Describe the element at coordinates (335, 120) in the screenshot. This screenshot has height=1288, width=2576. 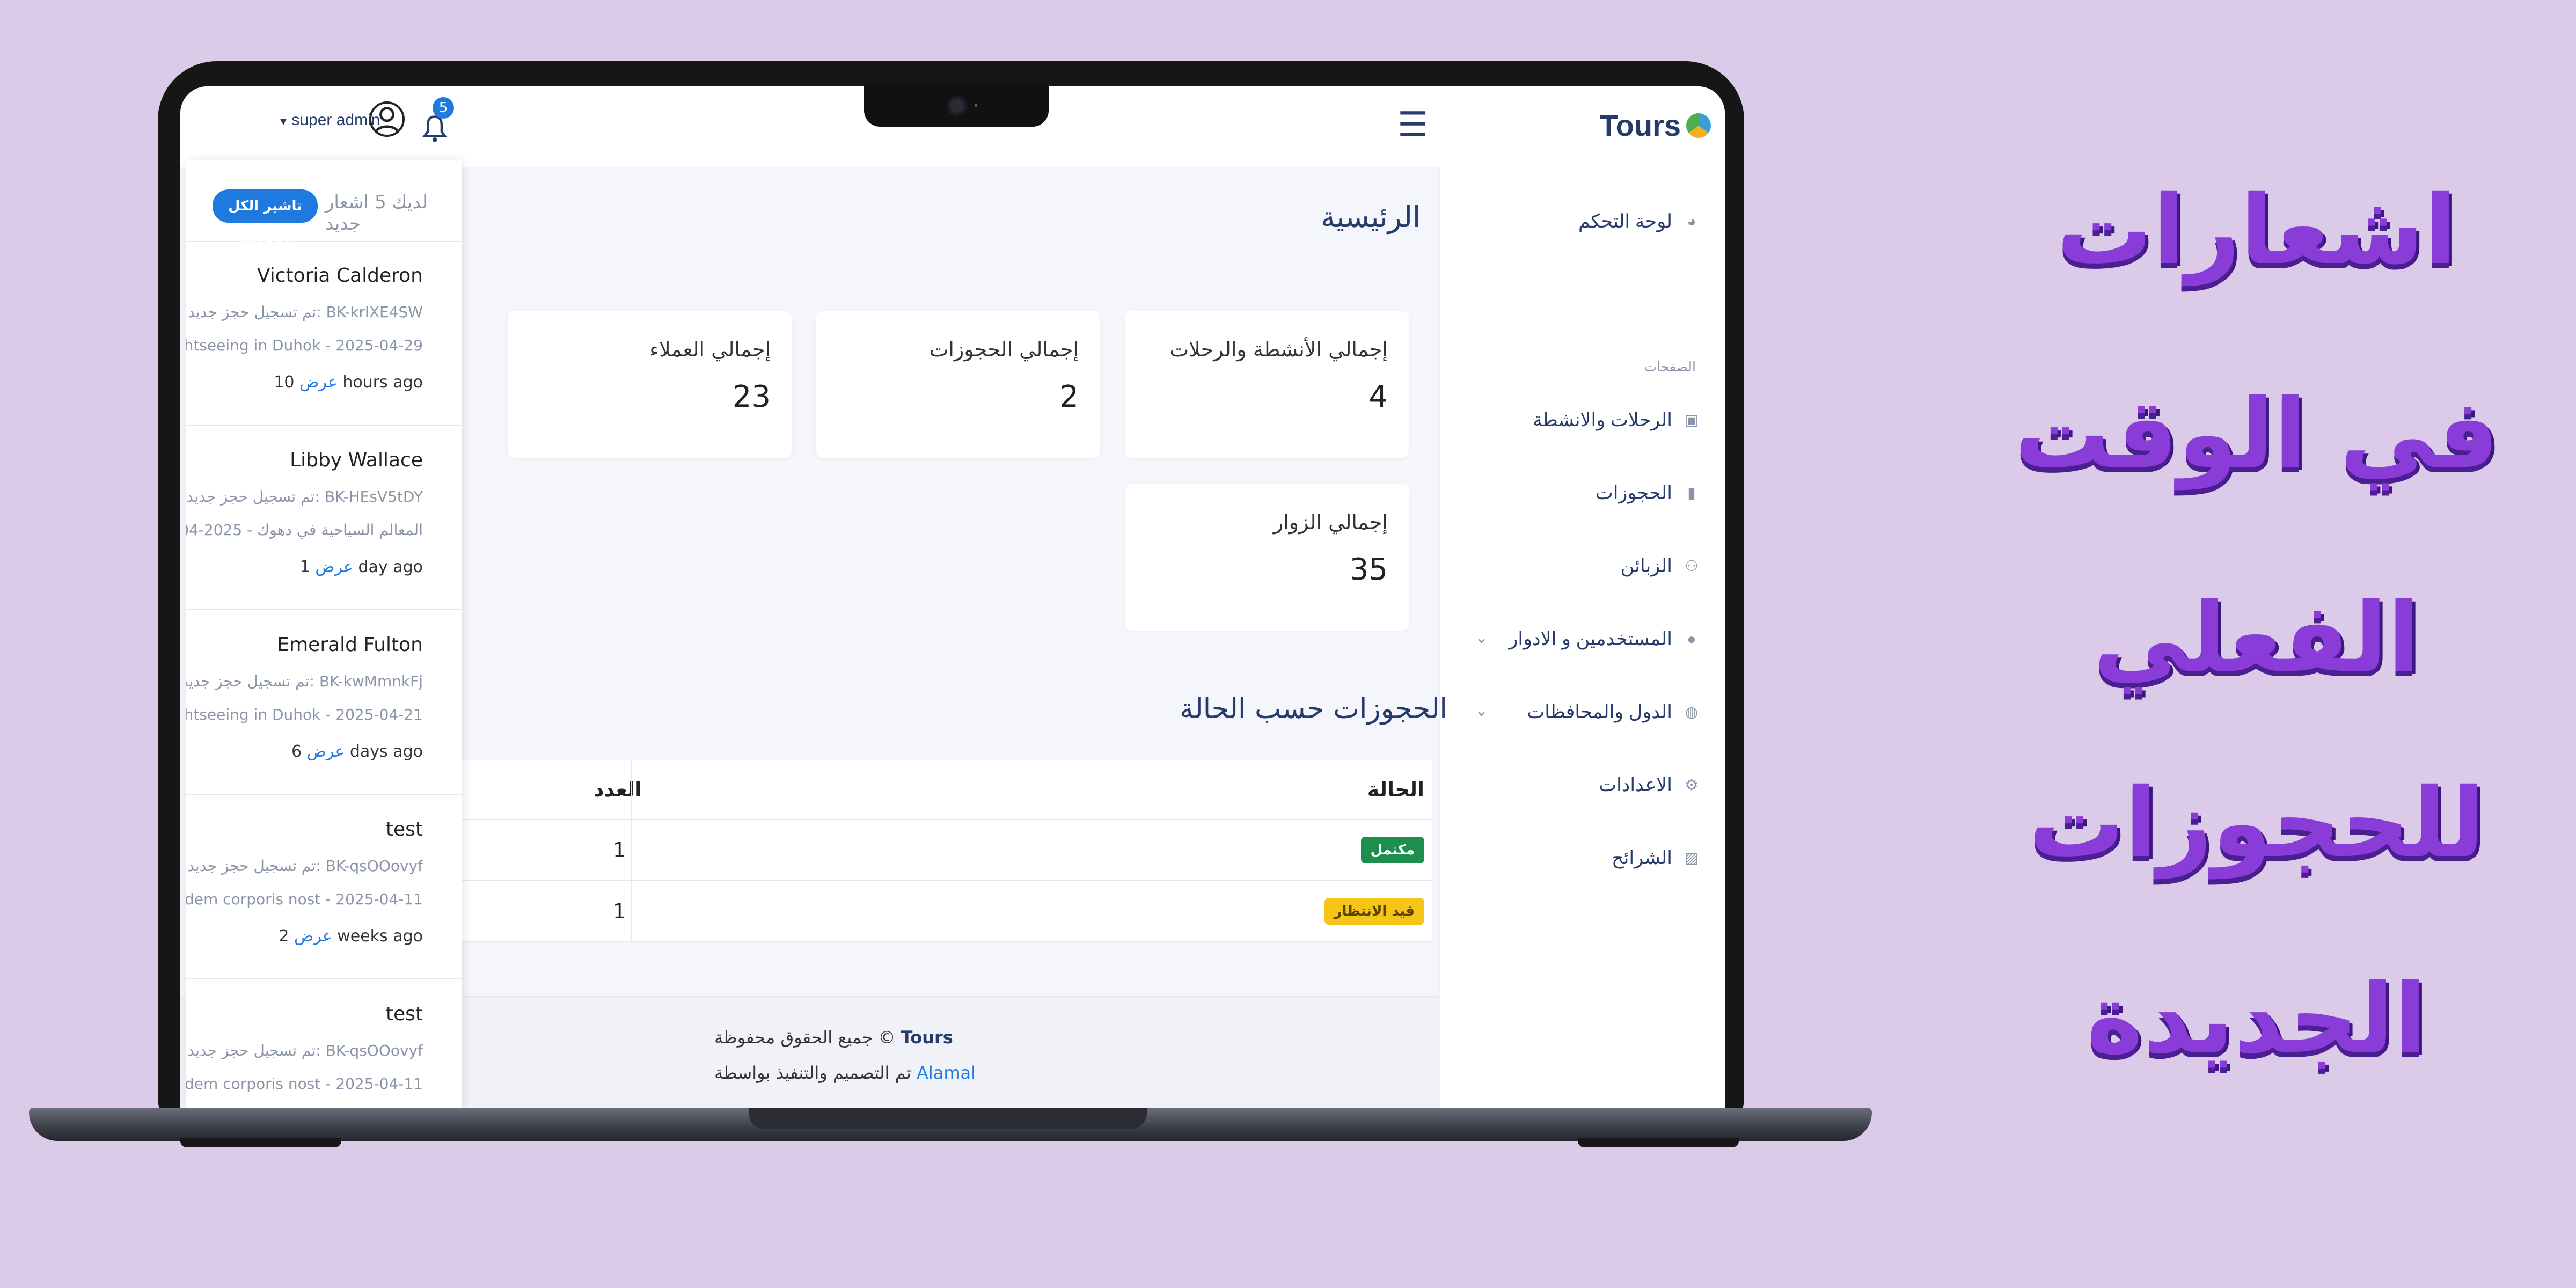
I see `user-name: super admin` at that location.